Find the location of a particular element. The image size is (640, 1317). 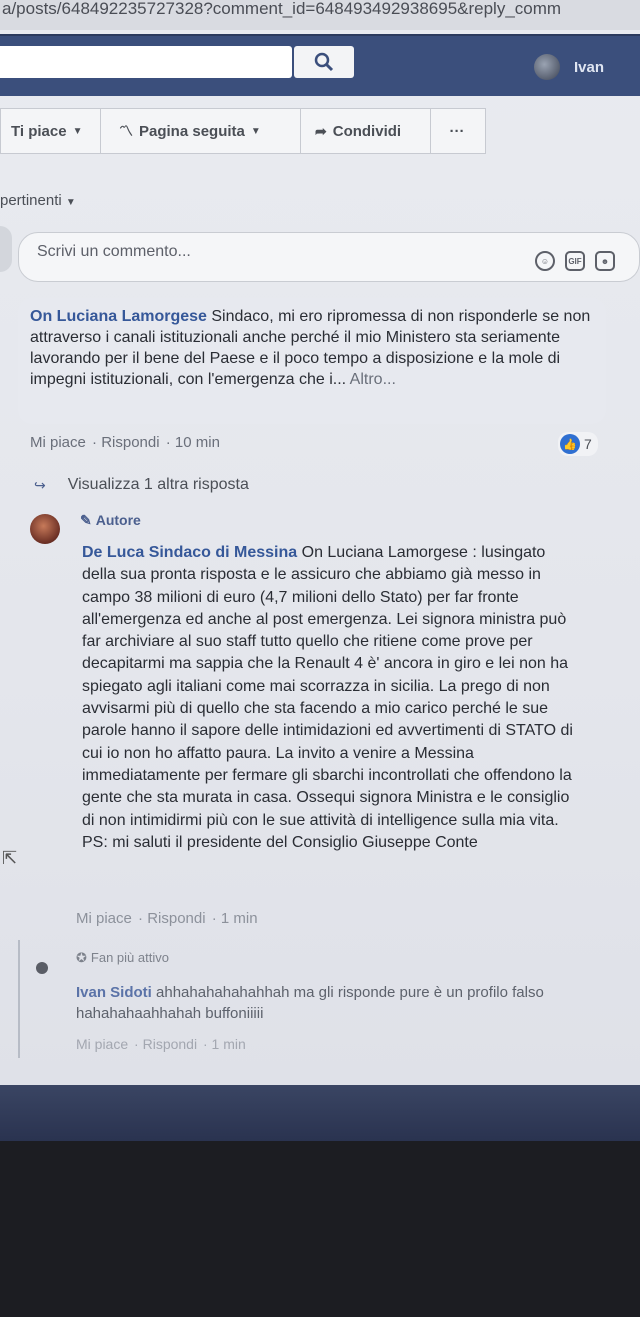

thumbs-up-icon: 👍 is located at coordinates (570, 444).